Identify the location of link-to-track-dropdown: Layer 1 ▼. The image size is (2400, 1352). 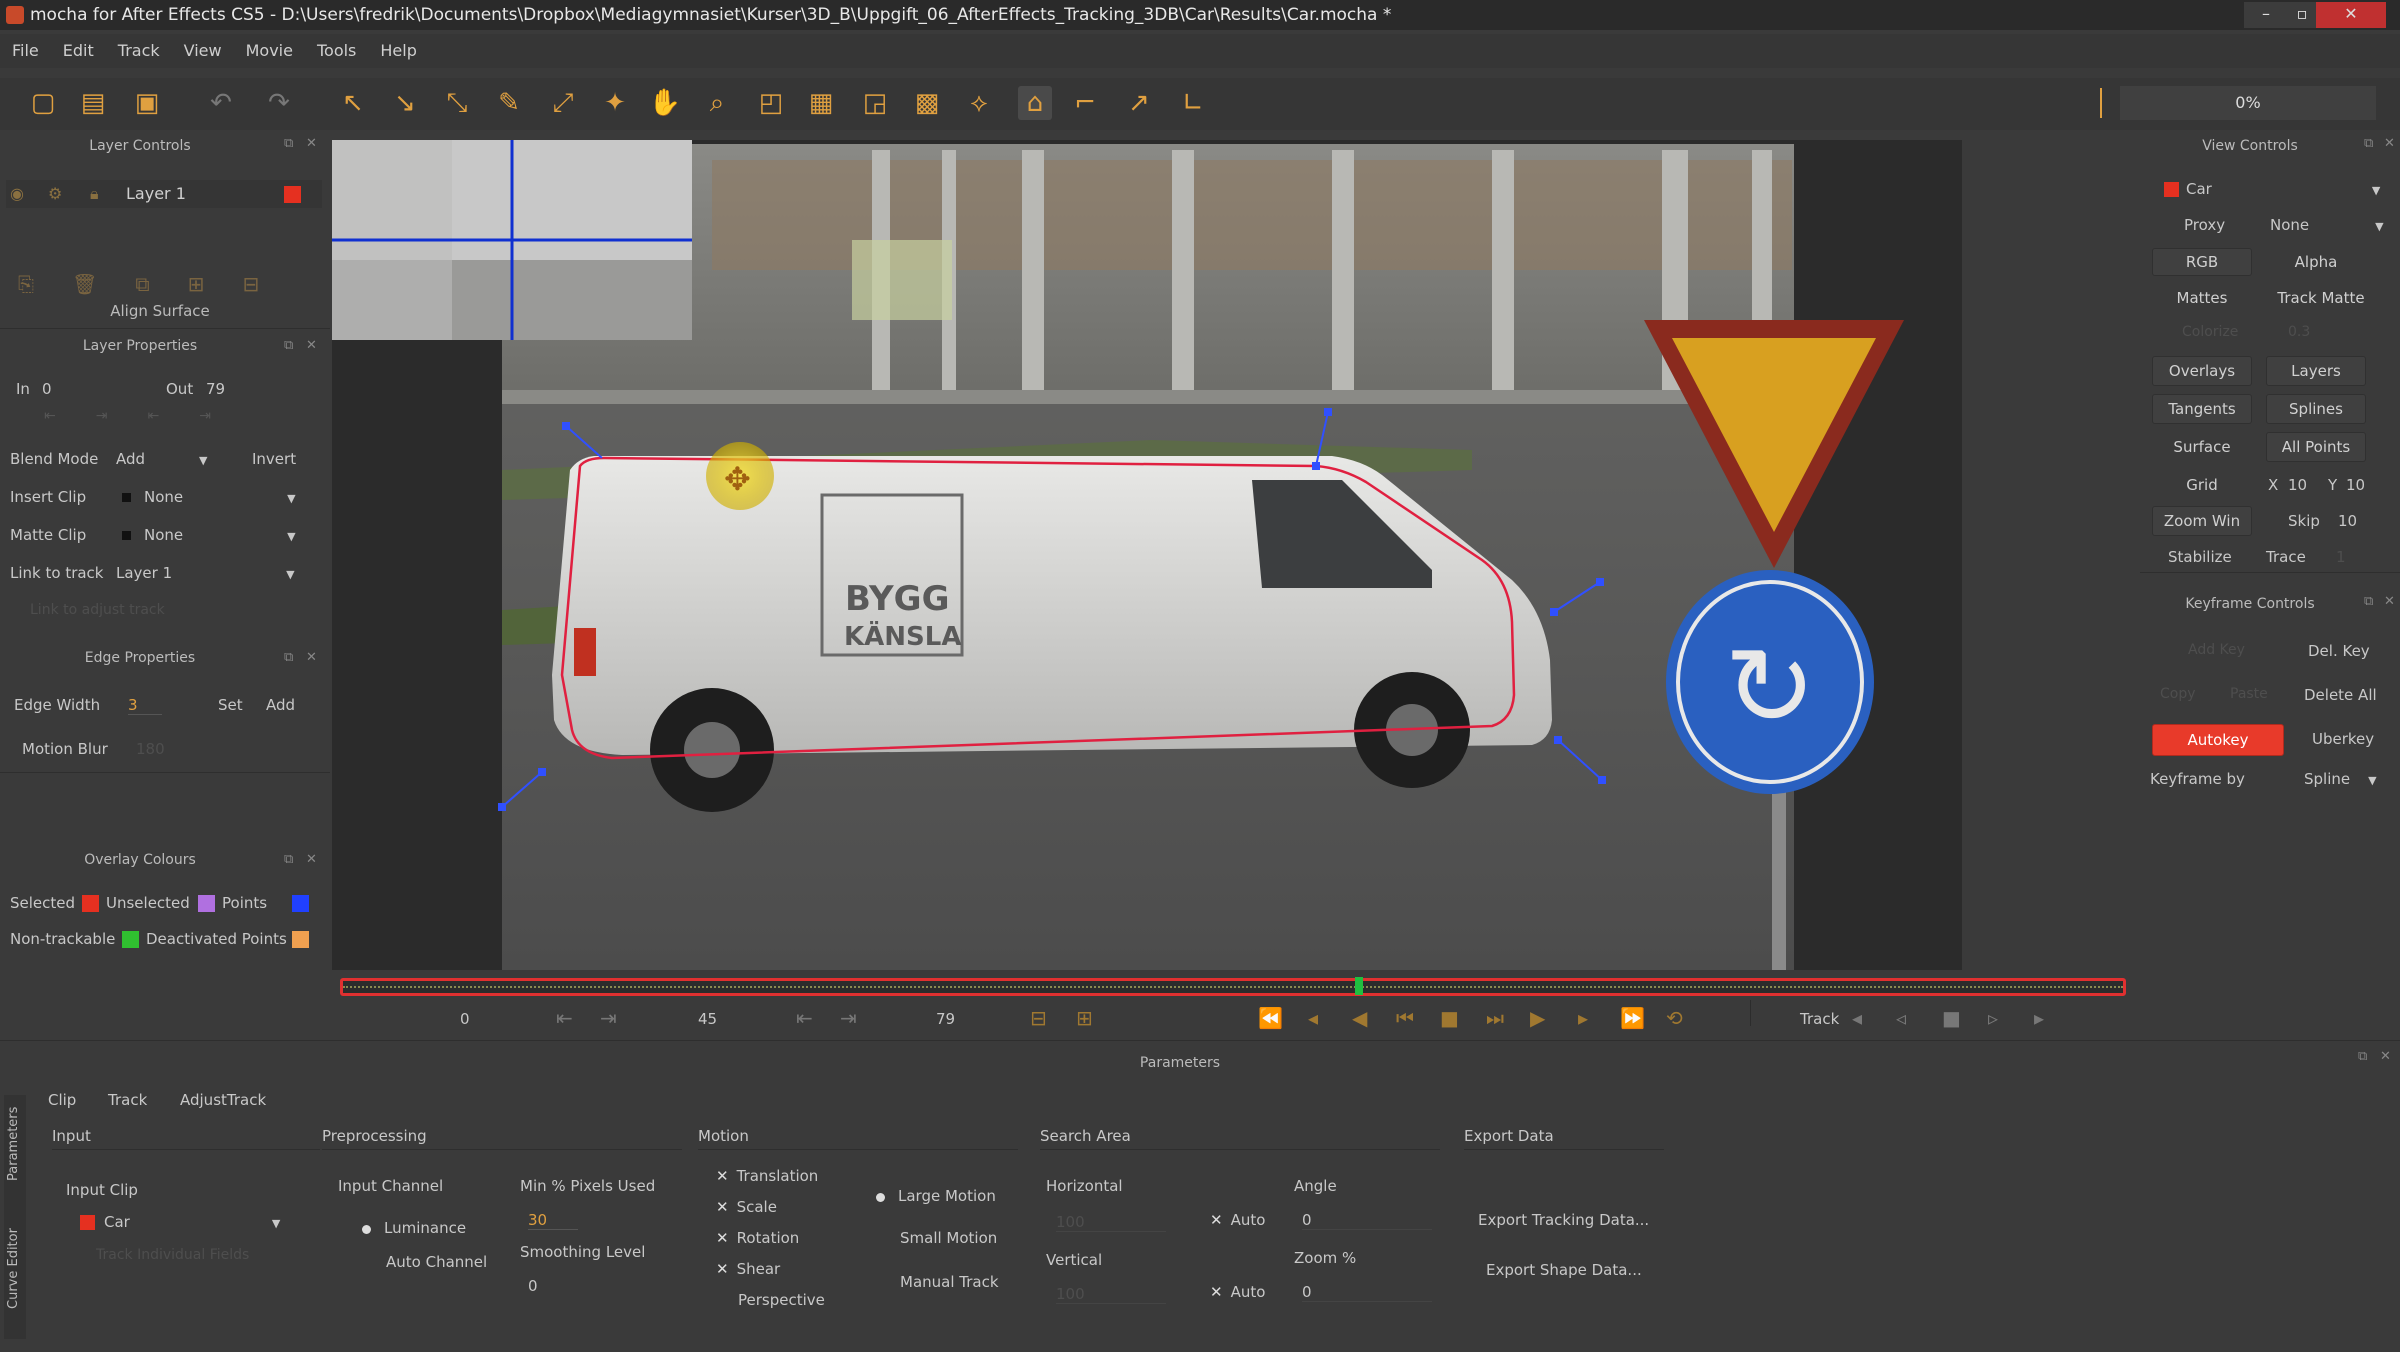
(205, 573).